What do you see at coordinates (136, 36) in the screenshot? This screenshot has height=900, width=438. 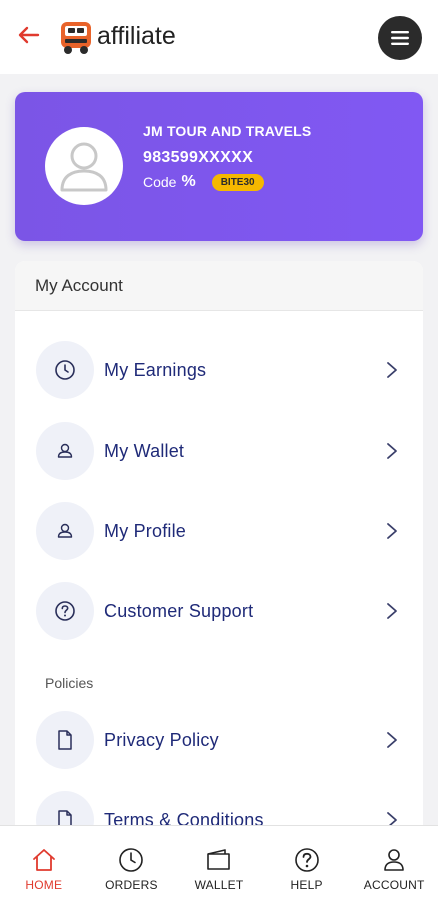 I see `brand-title: affiliate` at bounding box center [136, 36].